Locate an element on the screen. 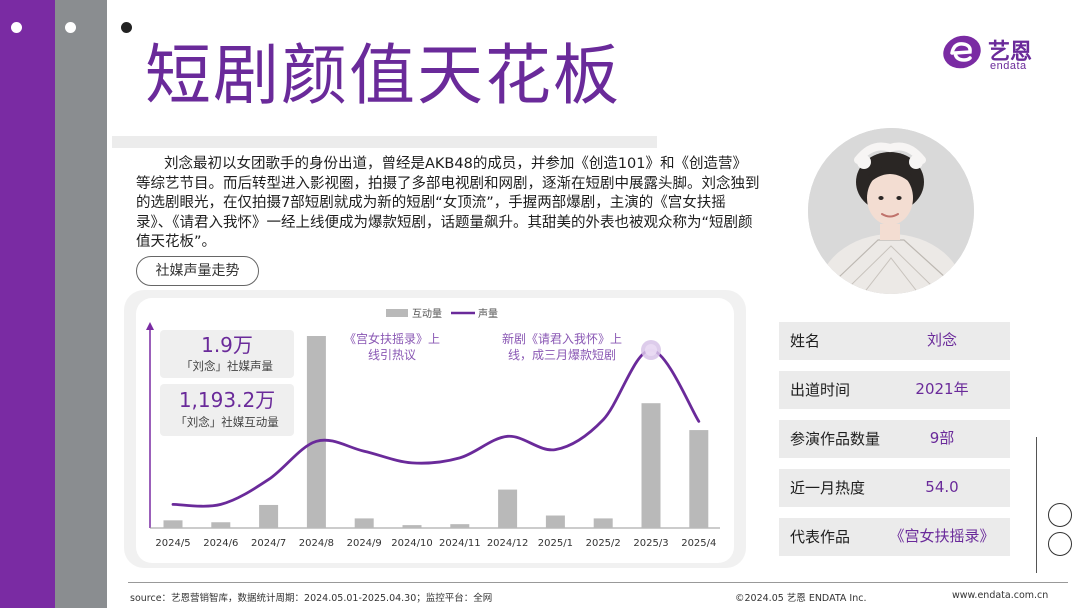 This screenshot has height=608, width=1080. x-tick-label: 2024/6 is located at coordinates (220, 543).